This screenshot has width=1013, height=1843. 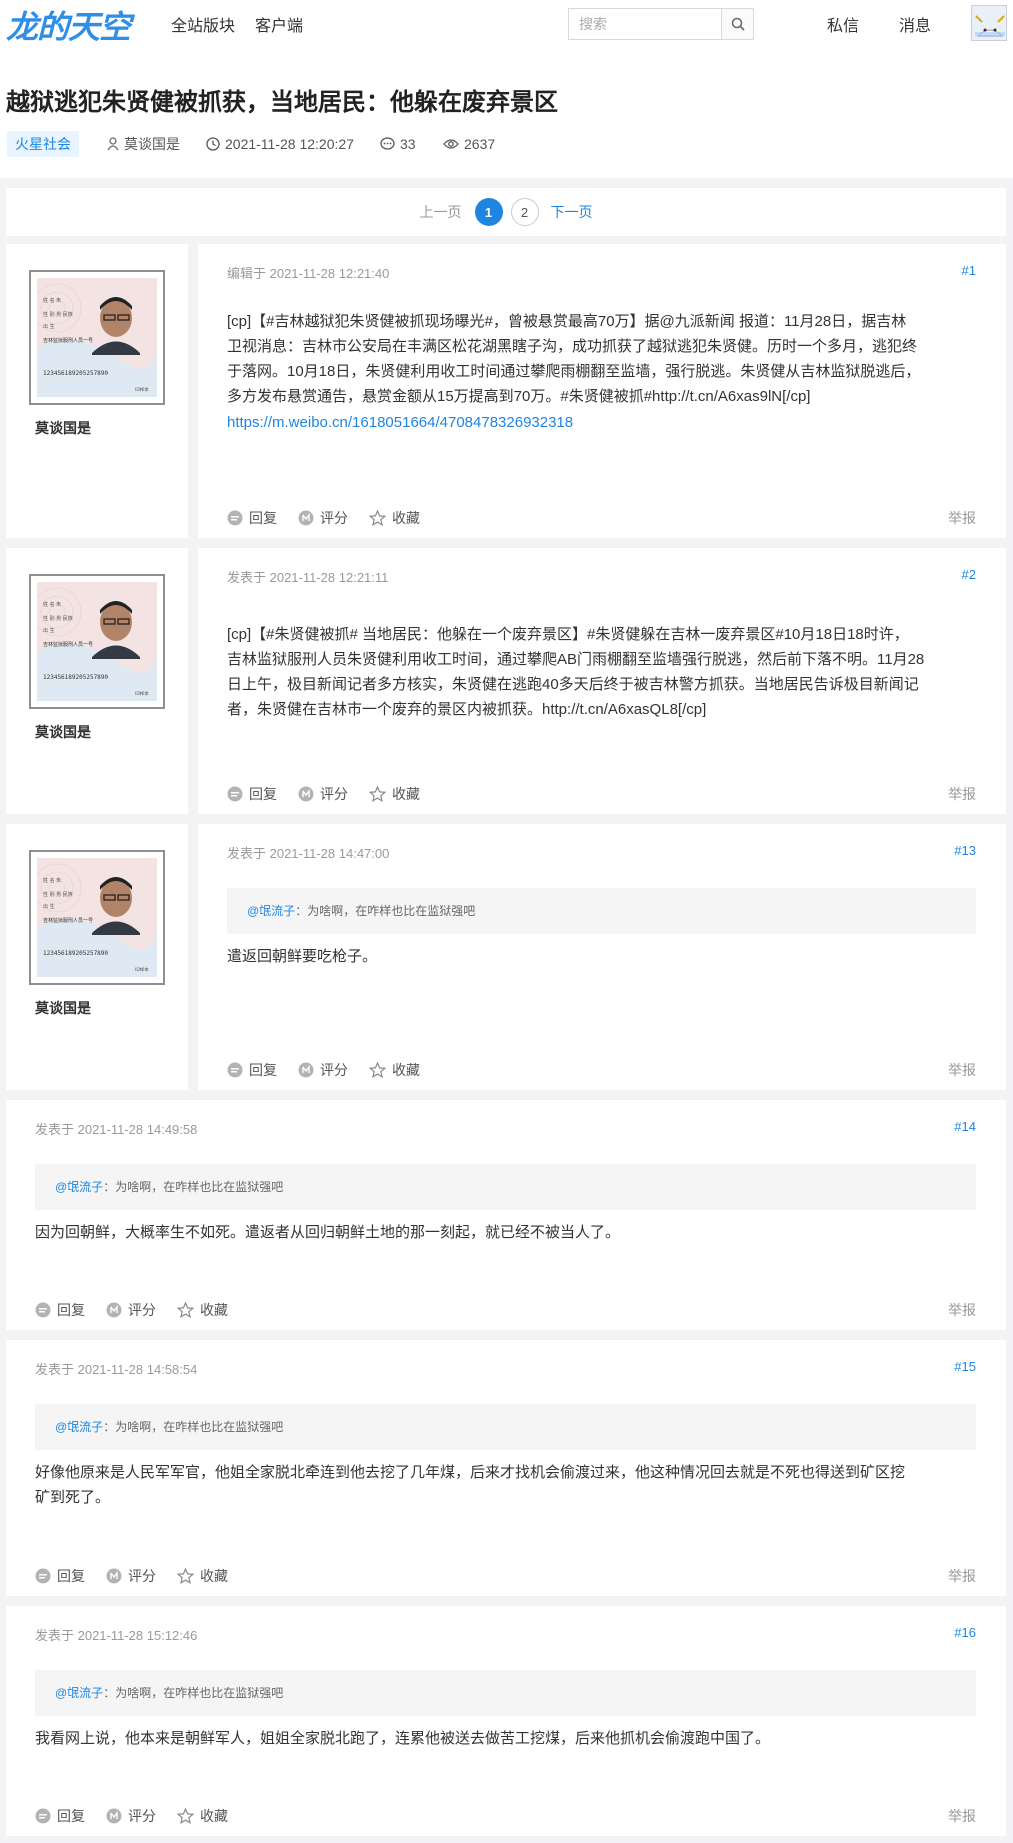 What do you see at coordinates (387, 143) in the screenshot?
I see `comment-icon` at bounding box center [387, 143].